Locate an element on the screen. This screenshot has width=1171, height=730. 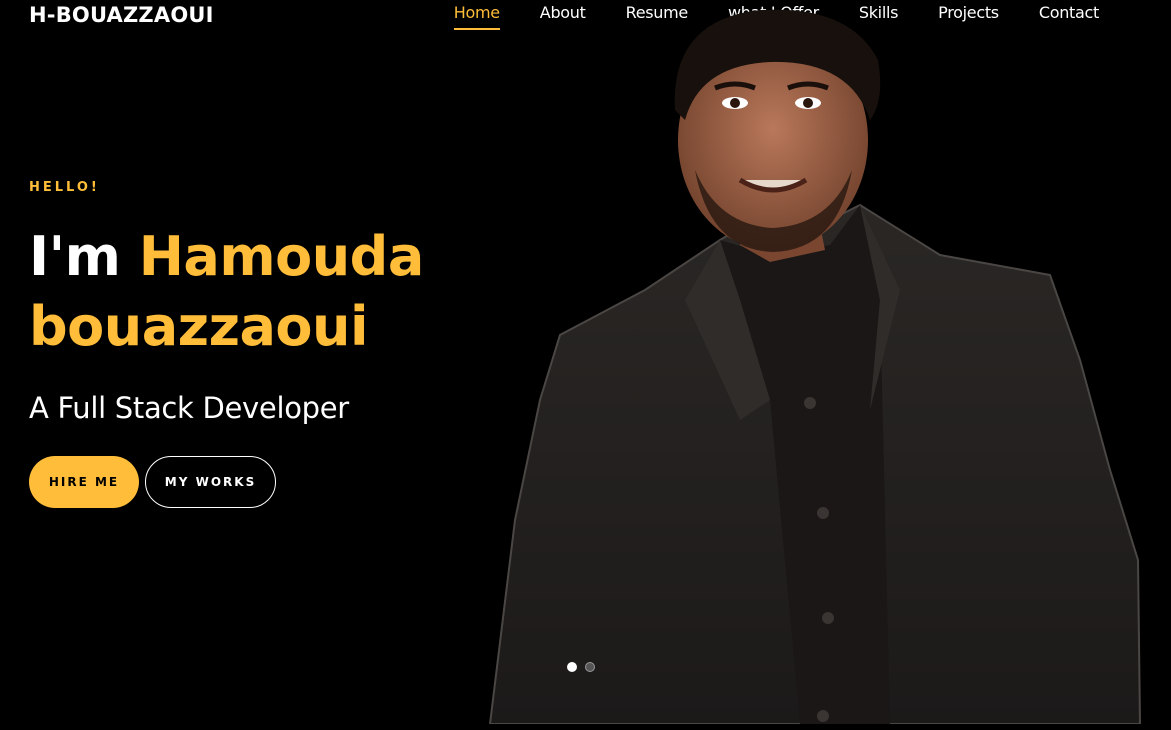
my-works-button: MY WORKS is located at coordinates (210, 482).